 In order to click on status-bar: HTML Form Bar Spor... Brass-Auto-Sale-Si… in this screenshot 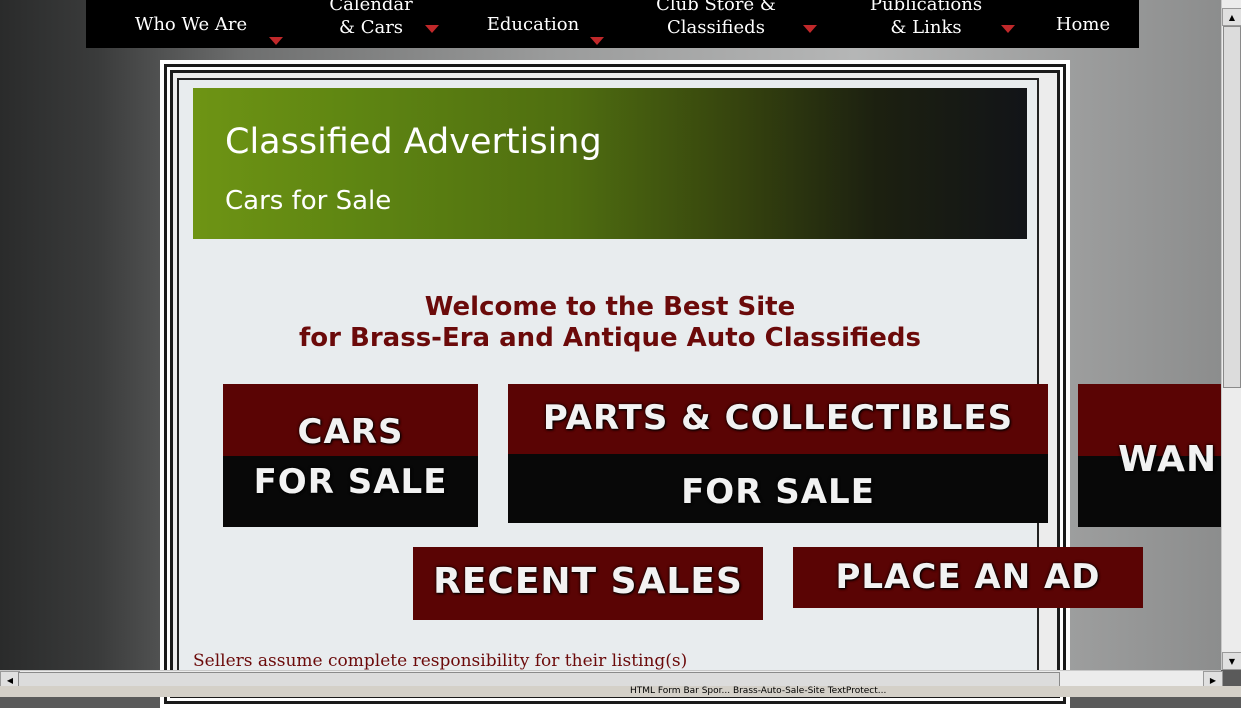, I will do `click(620, 691)`.